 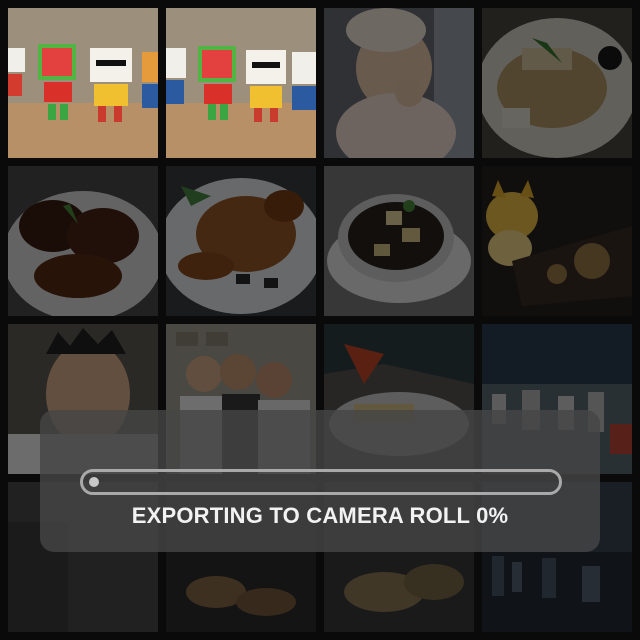 What do you see at coordinates (94, 482) in the screenshot?
I see `export-progress-fill` at bounding box center [94, 482].